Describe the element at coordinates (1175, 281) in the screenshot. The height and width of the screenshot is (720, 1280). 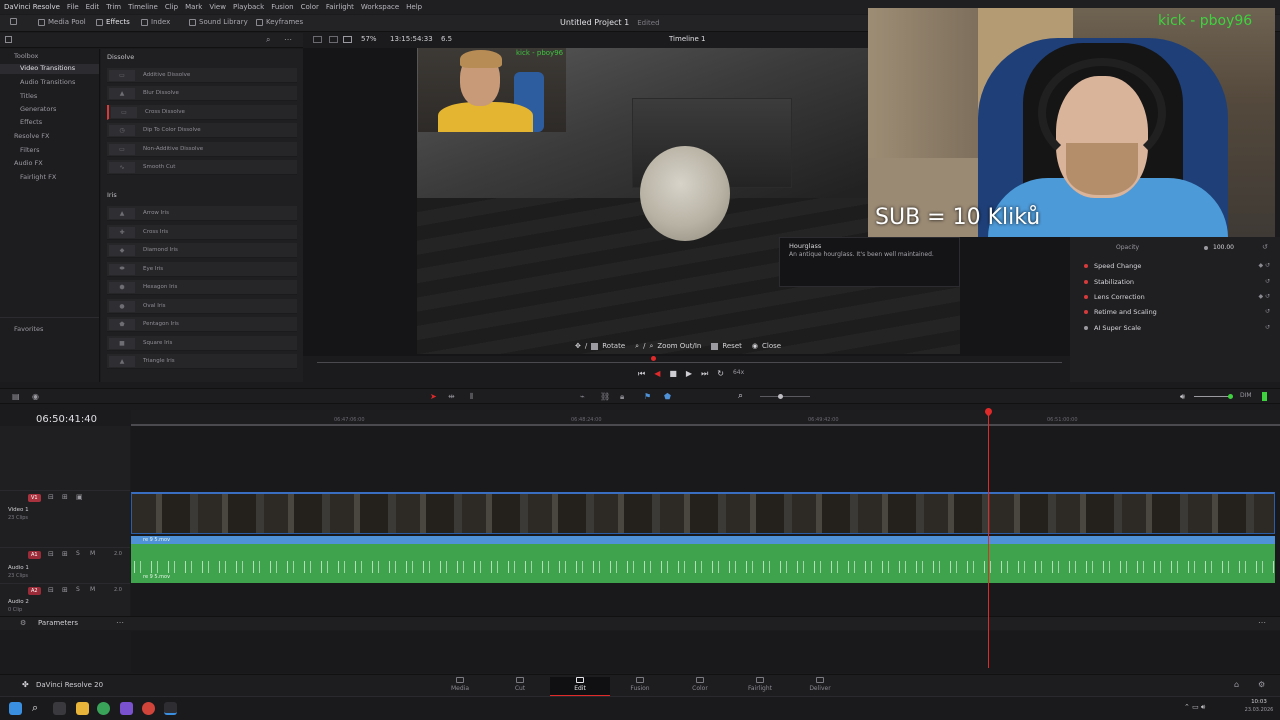
I see `inspector-stabilization: Stabilization ↺` at that location.